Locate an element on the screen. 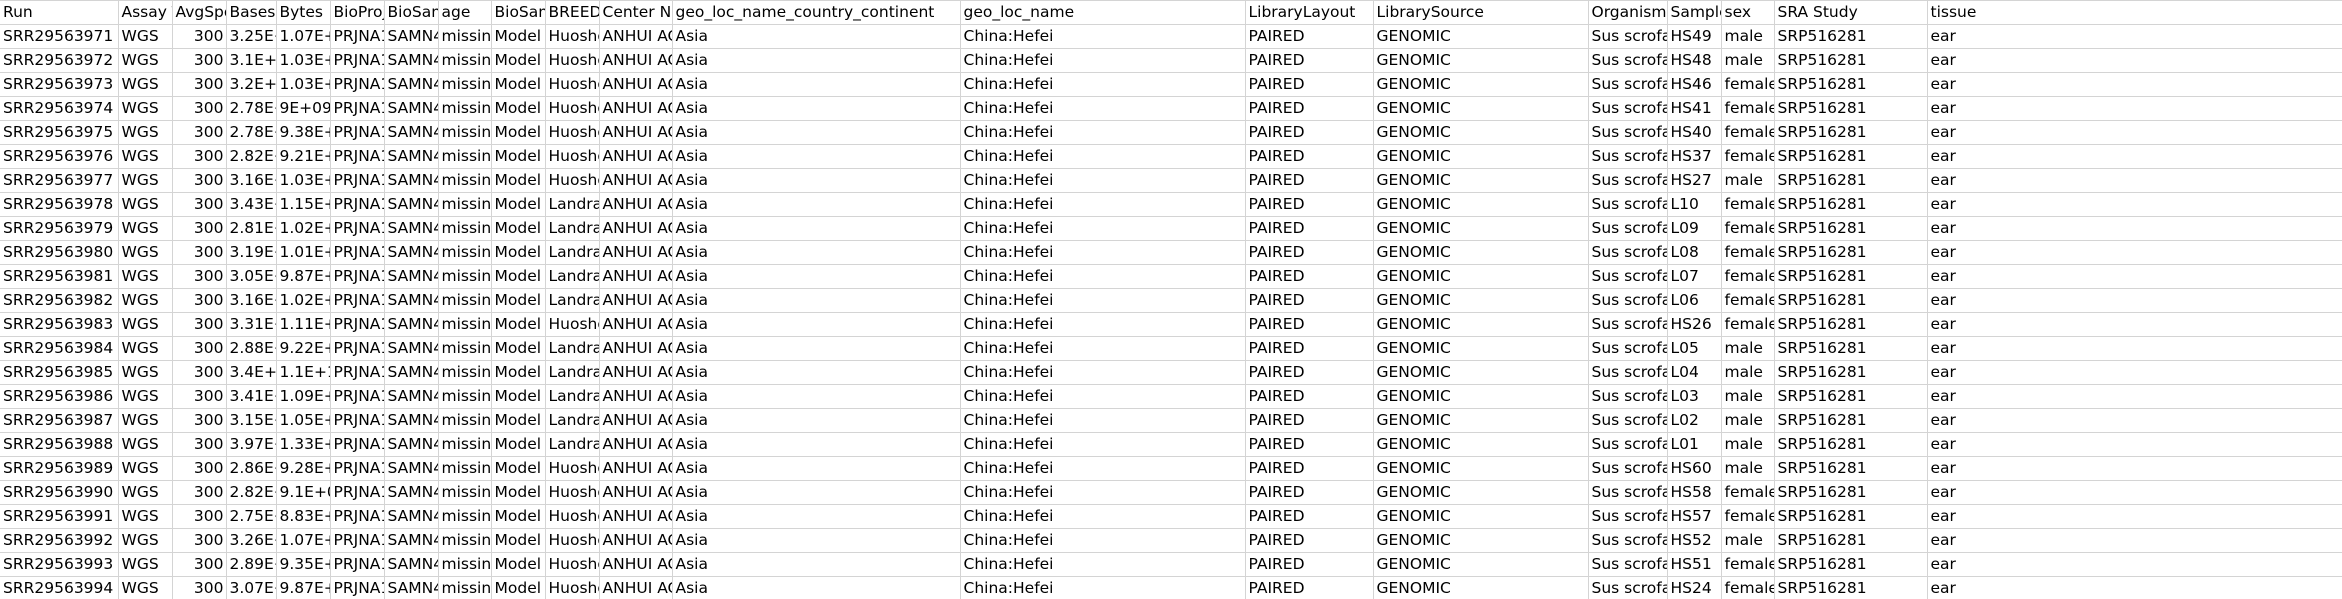  cell-biosample: SAMN42028061 is located at coordinates (411, 156).